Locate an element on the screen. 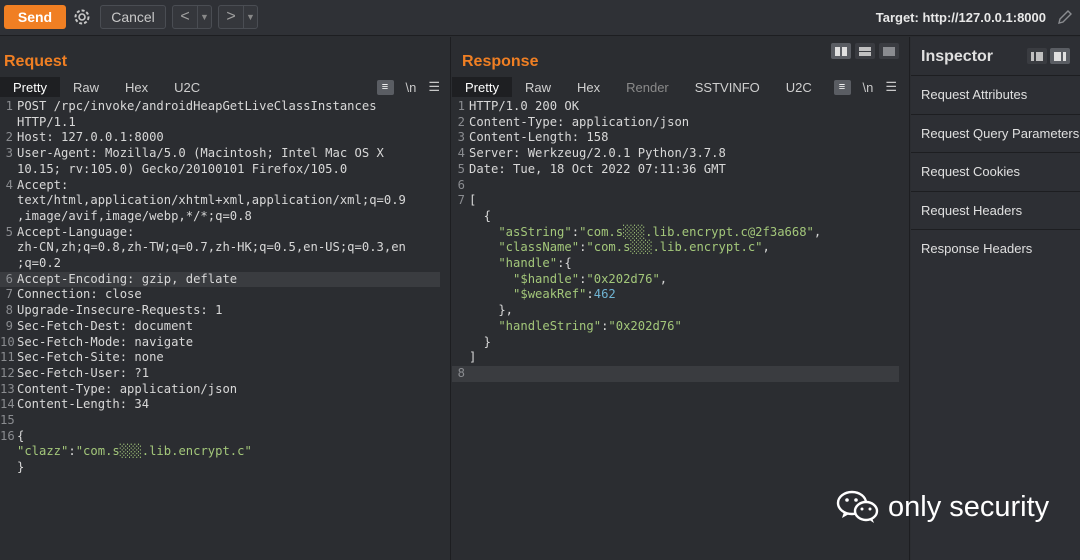 The height and width of the screenshot is (560, 1080). code-text: "handleString":"0x202d76" is located at coordinates (574, 327).